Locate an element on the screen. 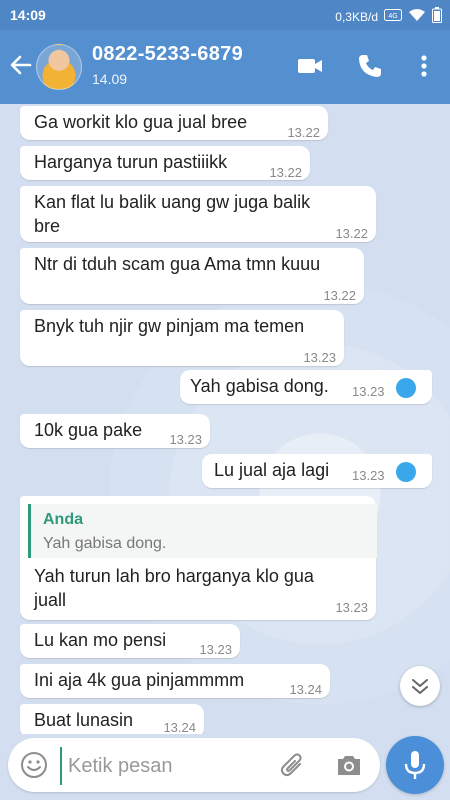 This screenshot has width=450, height=800. message-text: Ini aja 4k gua pinjammmm is located at coordinates (139, 680).